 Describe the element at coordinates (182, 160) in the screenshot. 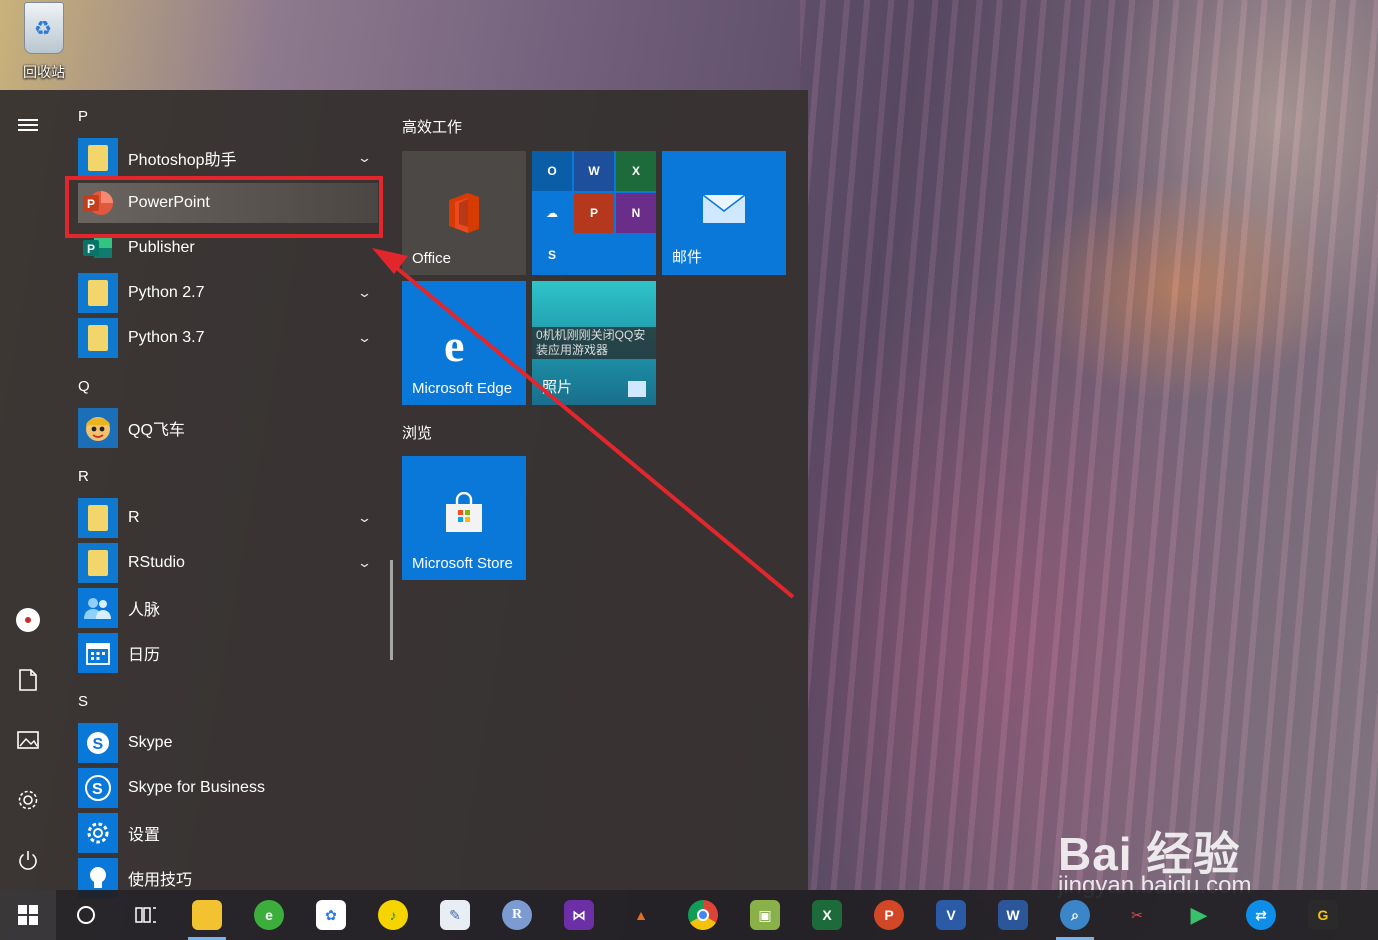

I see `app-name: Photoshop助手` at that location.